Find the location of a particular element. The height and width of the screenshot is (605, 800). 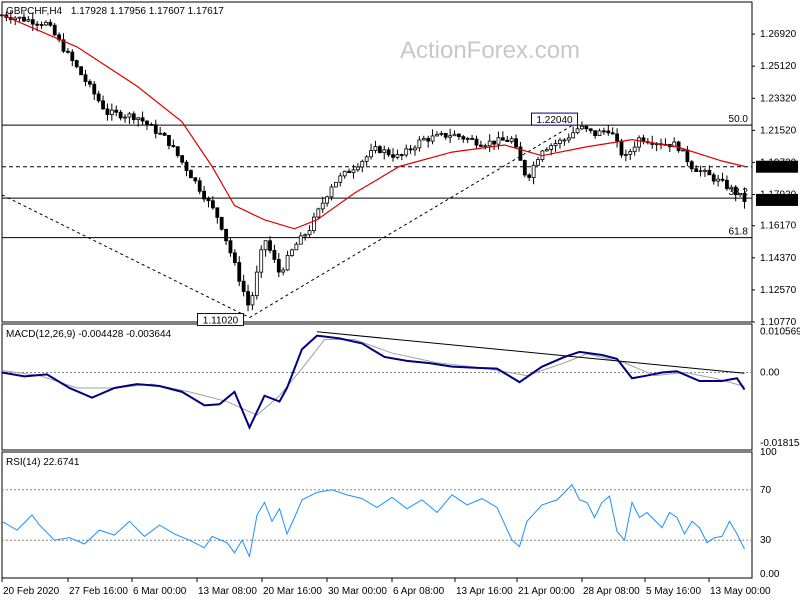

x-tick-label: 6 Apr 08:00 is located at coordinates (419, 591).